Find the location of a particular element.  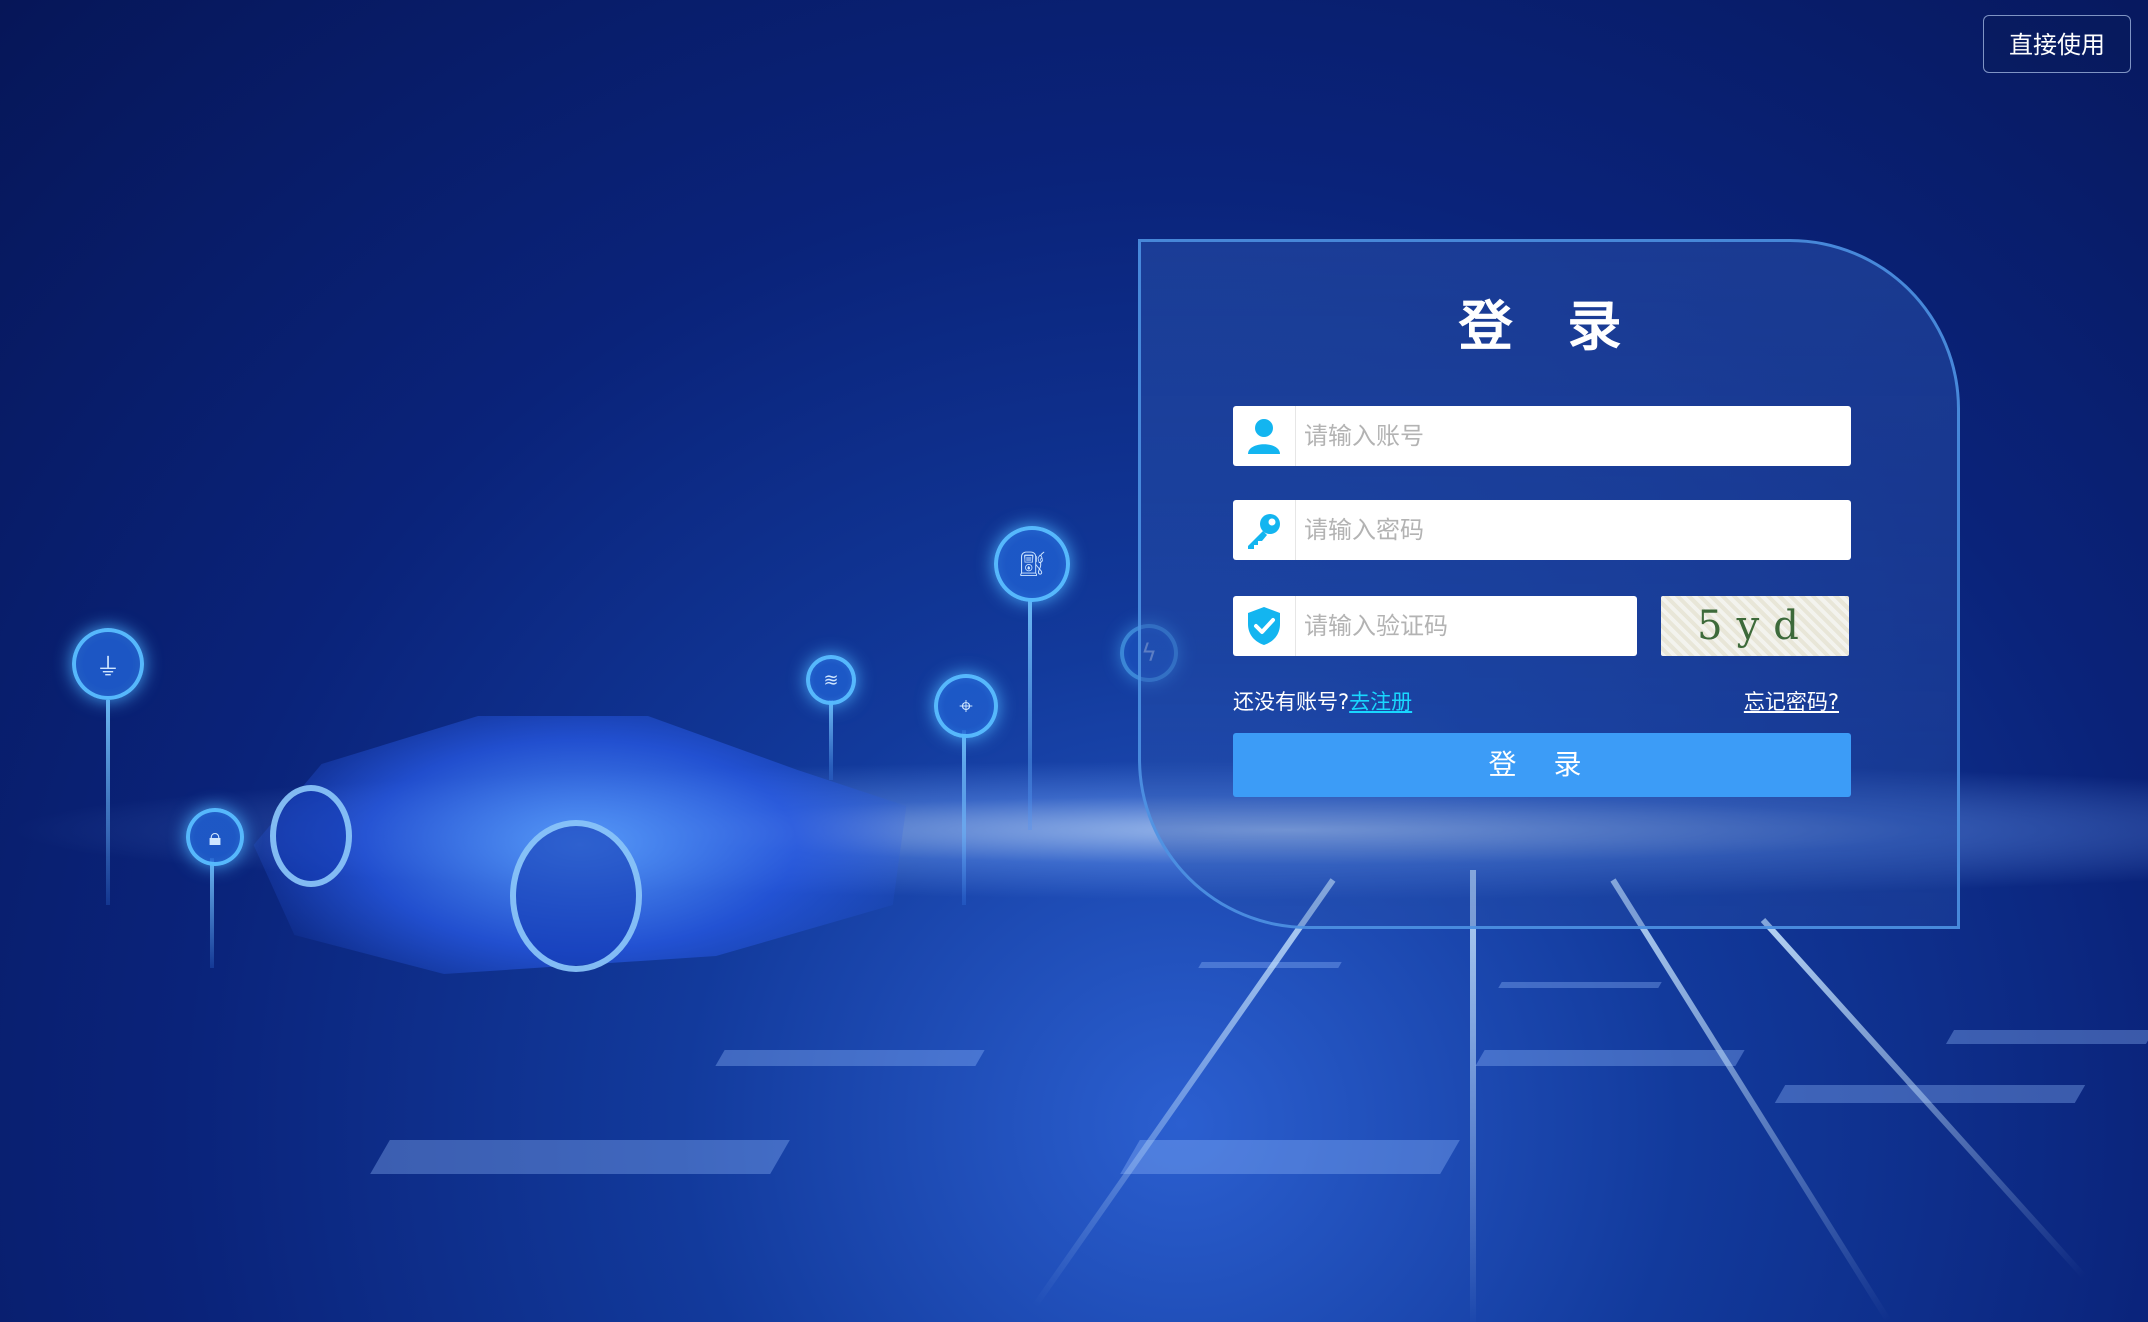

forgot-password-link: 忘记密码? is located at coordinates (1791, 701).